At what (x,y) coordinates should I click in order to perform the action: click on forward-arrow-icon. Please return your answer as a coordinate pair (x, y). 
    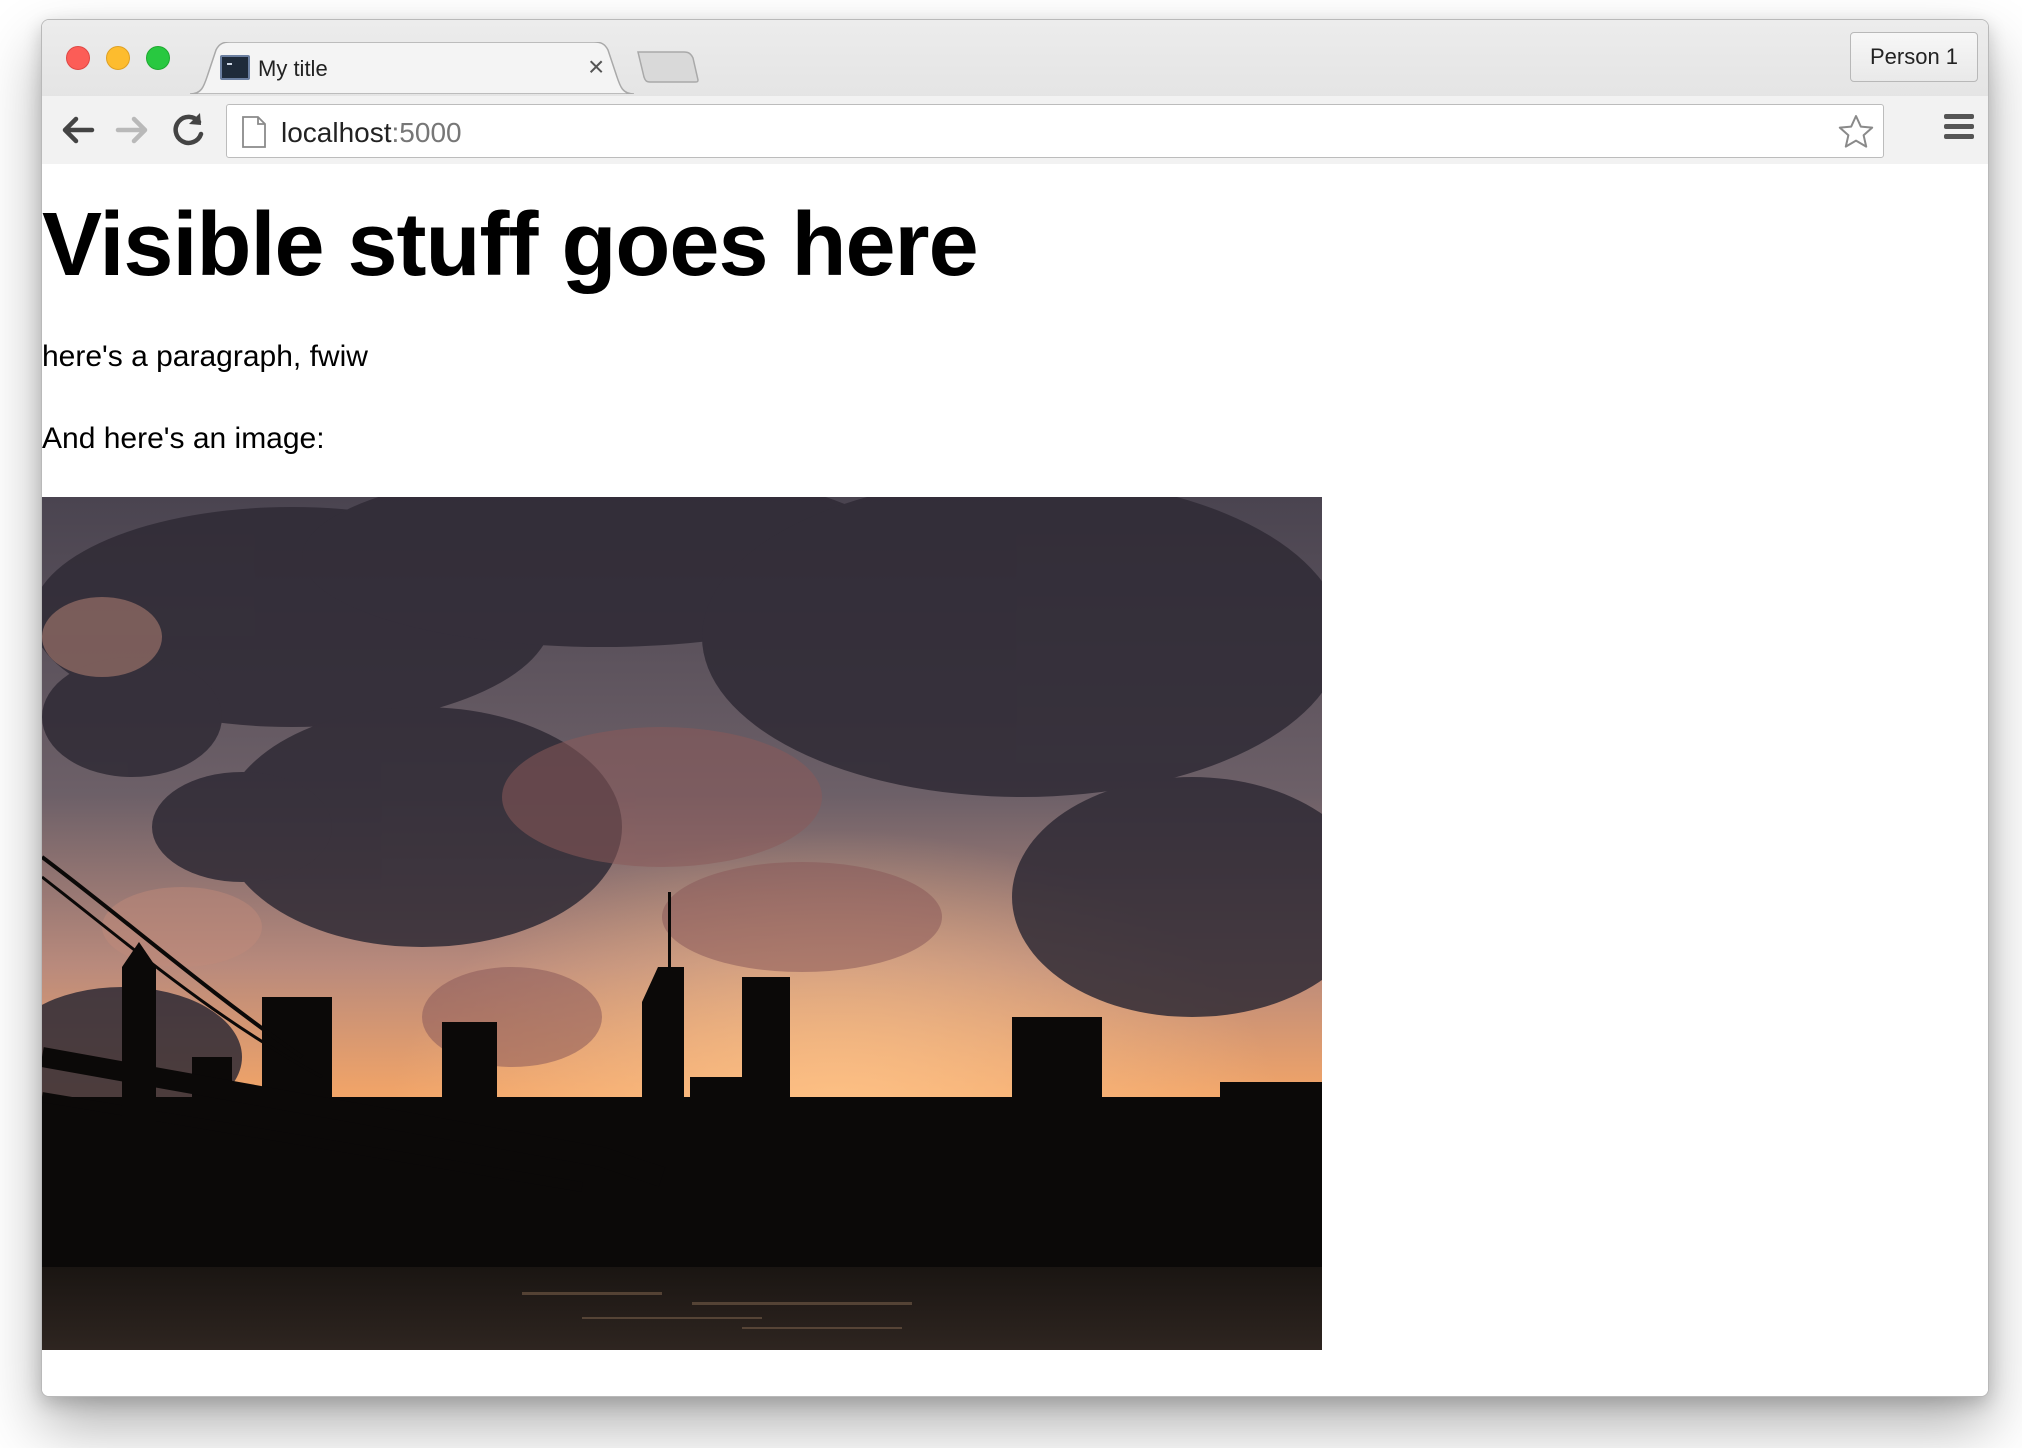
    Looking at the image, I should click on (132, 130).